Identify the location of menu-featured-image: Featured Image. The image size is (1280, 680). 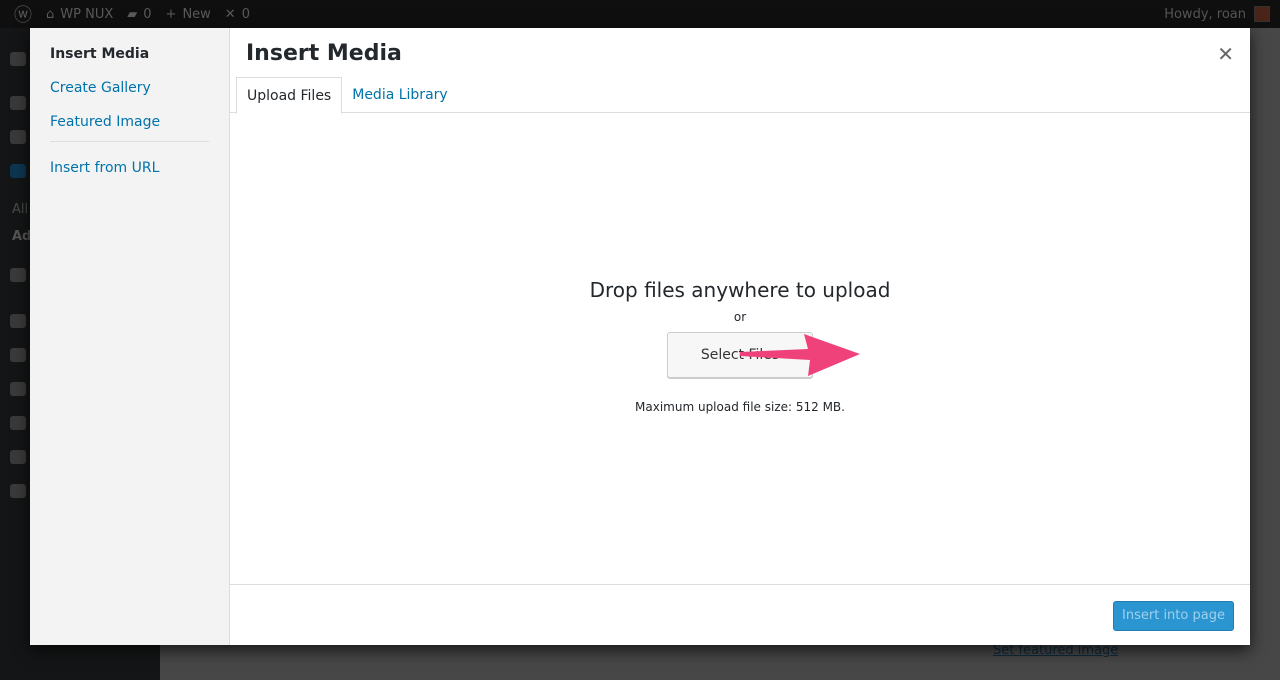
(129, 131).